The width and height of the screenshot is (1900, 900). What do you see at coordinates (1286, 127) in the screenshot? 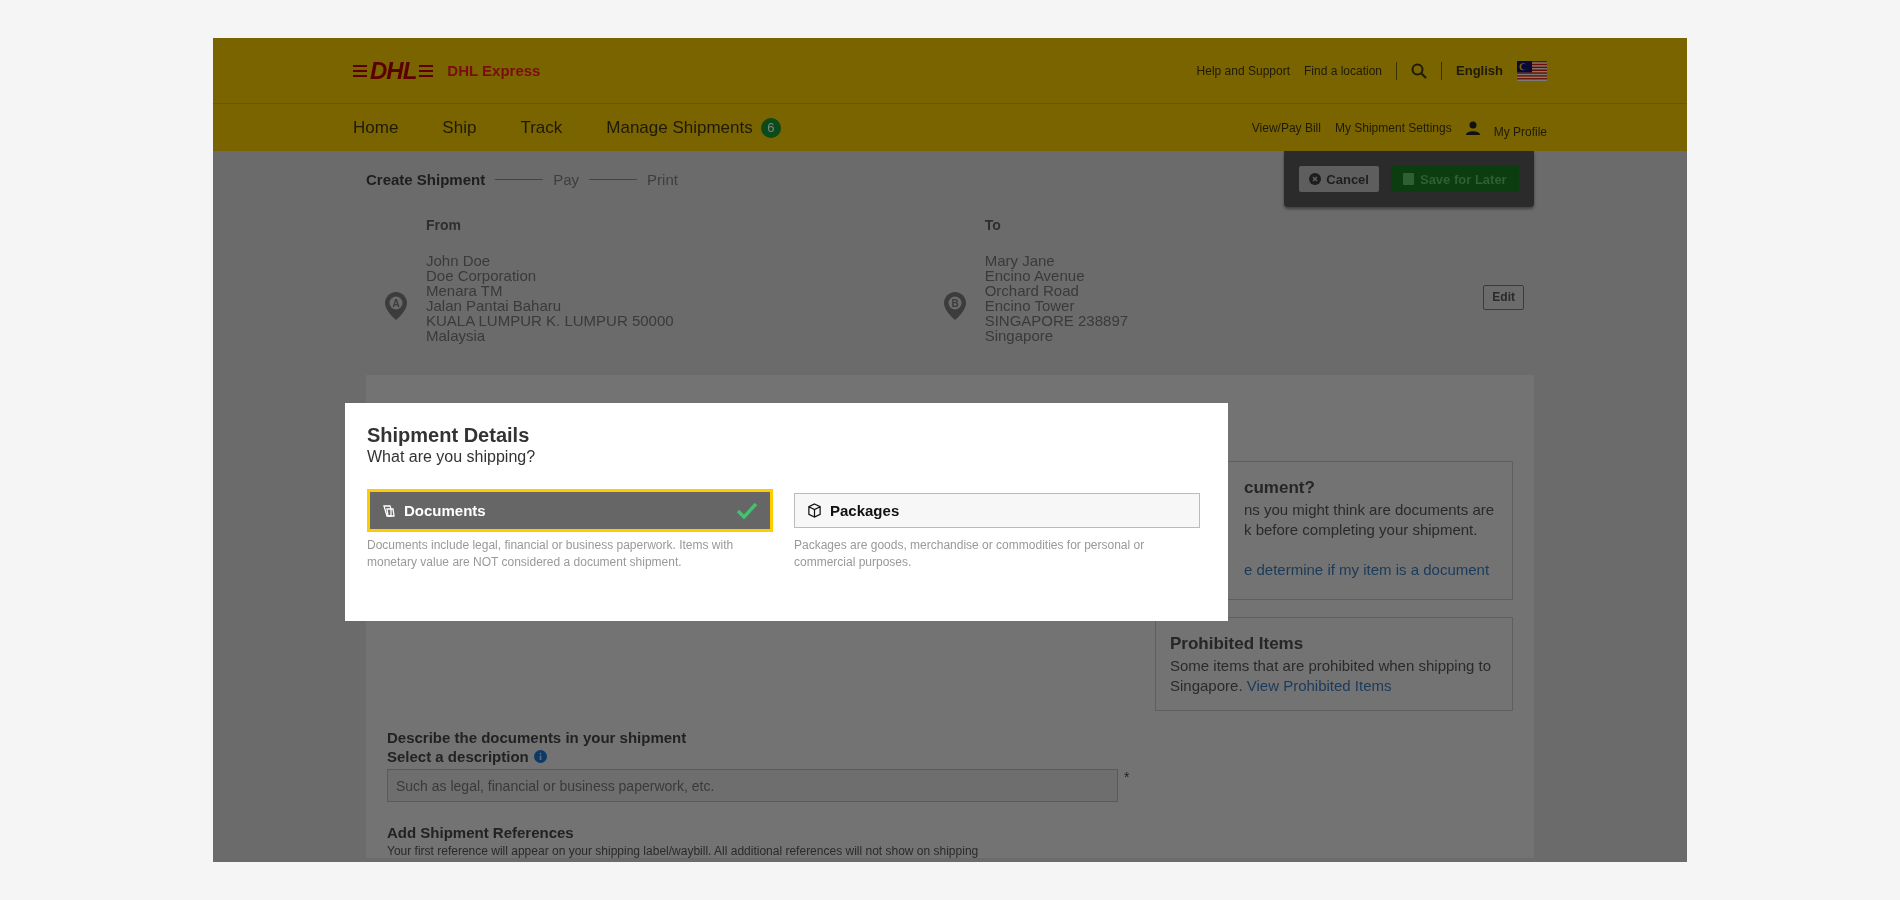
I see `nav-link: View/Pay Bill` at bounding box center [1286, 127].